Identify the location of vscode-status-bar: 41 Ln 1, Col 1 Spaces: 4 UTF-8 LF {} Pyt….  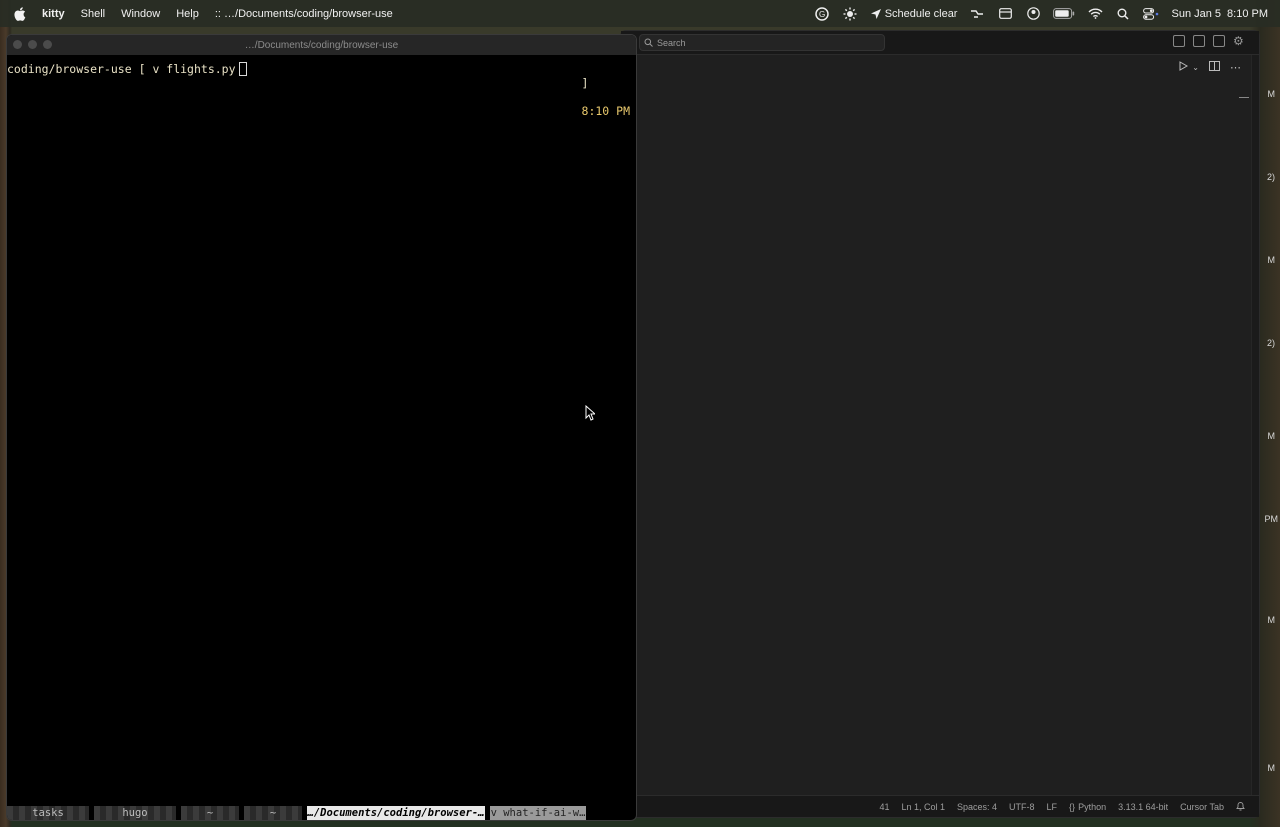
(940, 806).